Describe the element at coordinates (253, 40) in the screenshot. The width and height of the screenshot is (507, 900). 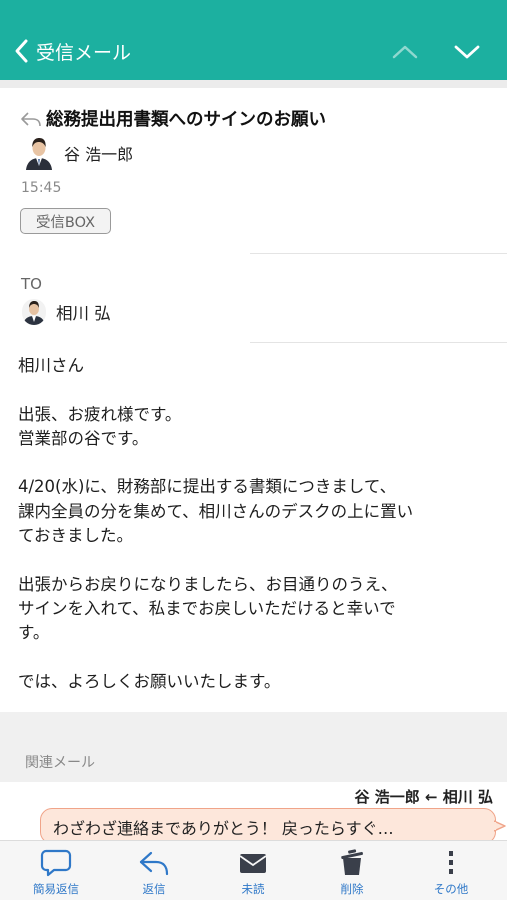
I see `header-bar: 受信メール` at that location.